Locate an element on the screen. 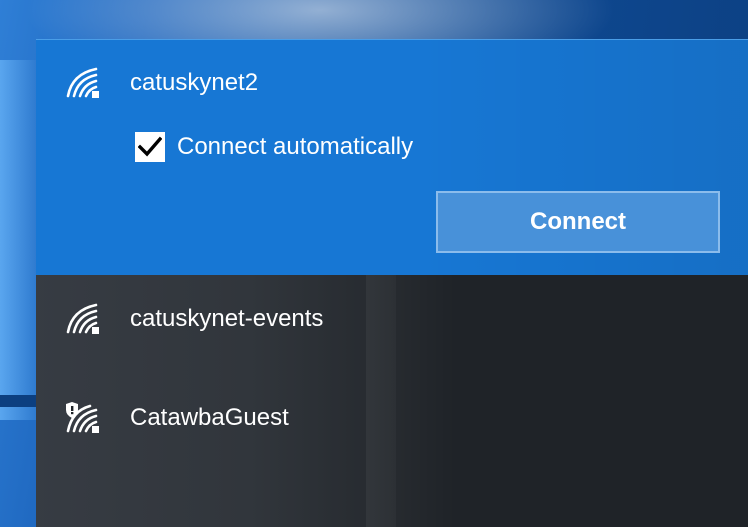 This screenshot has height=527, width=748. wallpaper-dark-band is located at coordinates (20, 401).